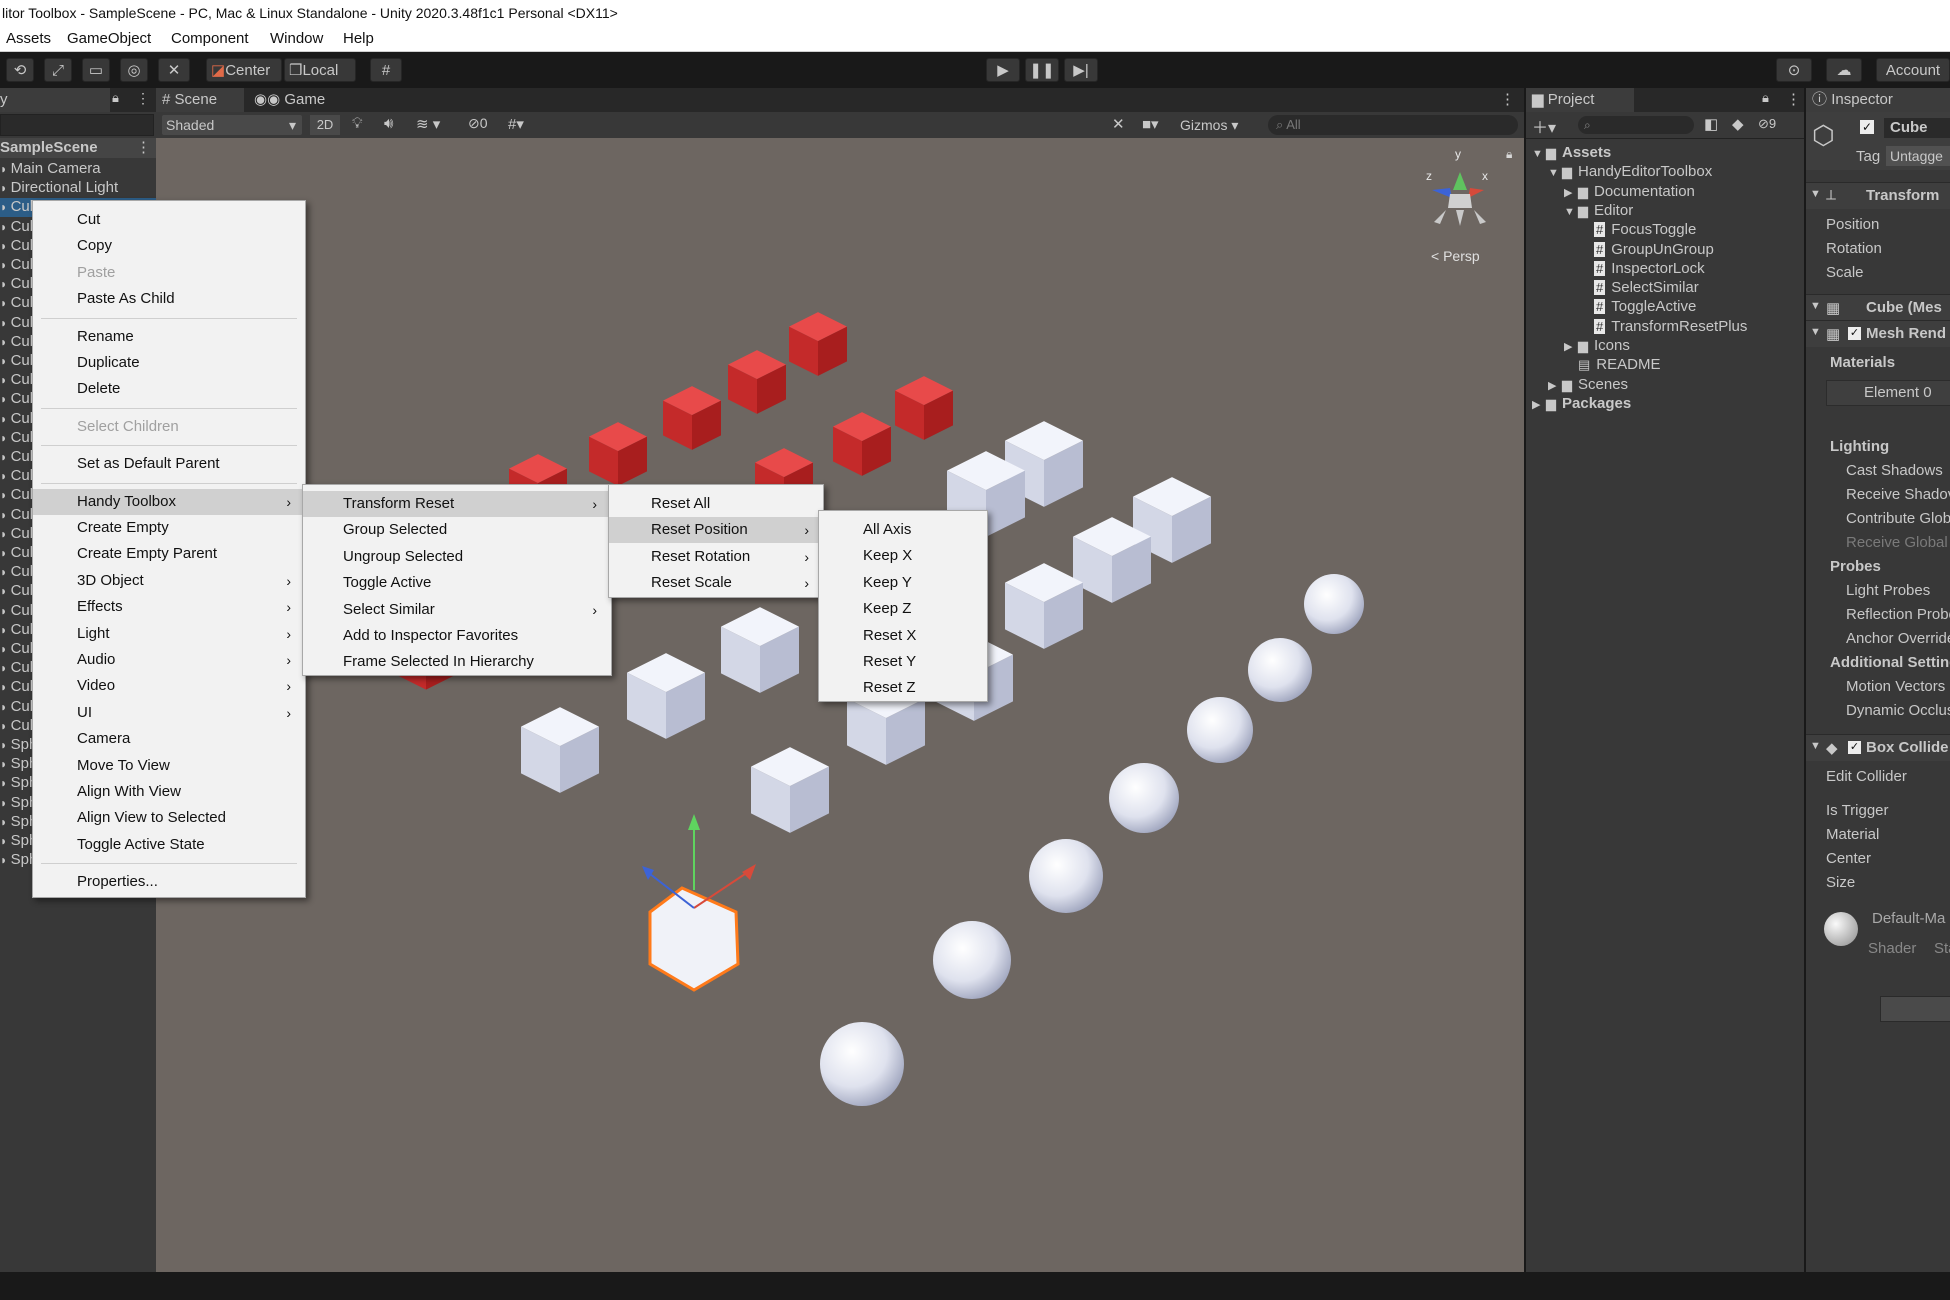  Describe the element at coordinates (134, 70) in the screenshot. I see `transform-tool-icon: ◎` at that location.